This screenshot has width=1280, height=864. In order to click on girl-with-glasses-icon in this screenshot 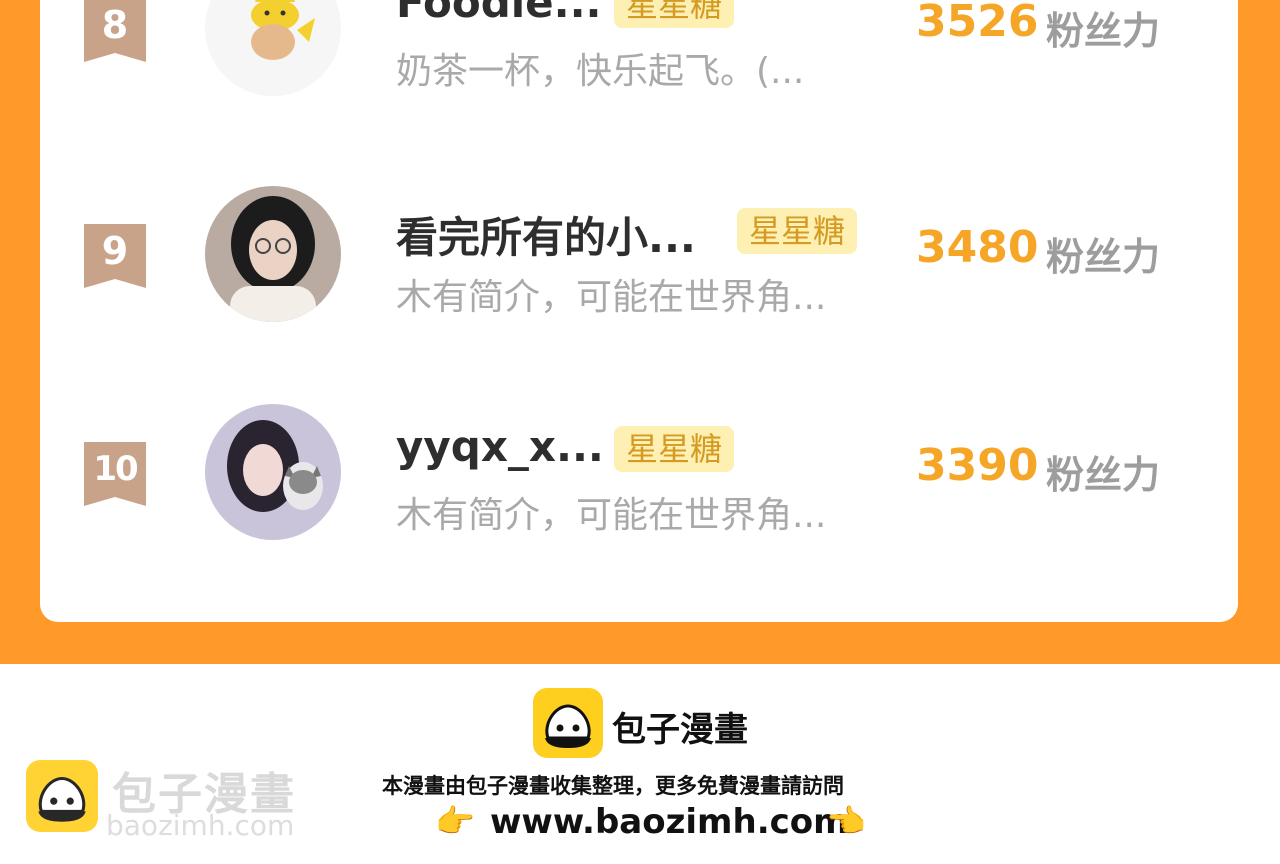, I will do `click(273, 254)`.